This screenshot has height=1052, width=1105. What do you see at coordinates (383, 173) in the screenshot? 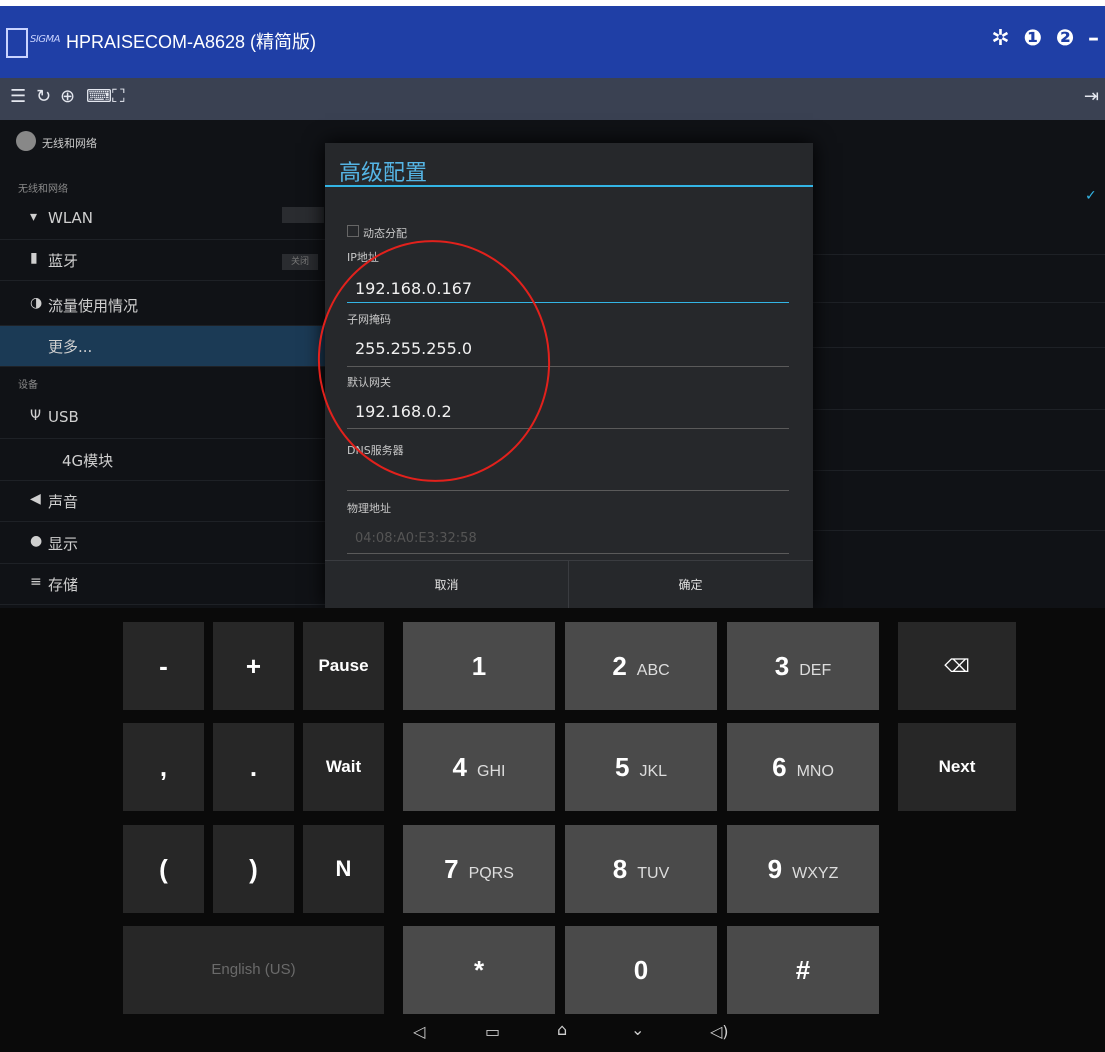
I see `dialog-title: 高级配置` at bounding box center [383, 173].